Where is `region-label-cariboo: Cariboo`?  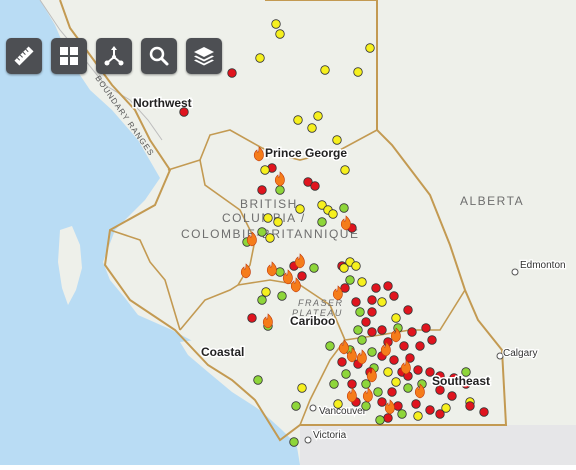 region-label-cariboo: Cariboo is located at coordinates (312, 321).